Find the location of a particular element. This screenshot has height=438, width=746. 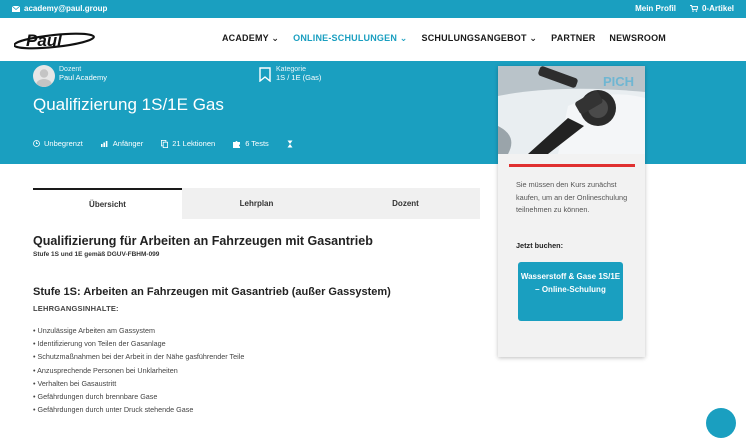

puzzle-icon is located at coordinates (237, 144).